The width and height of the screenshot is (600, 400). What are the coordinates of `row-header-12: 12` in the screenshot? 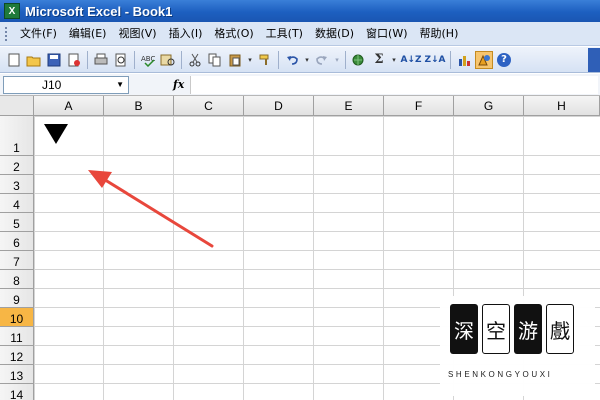 It's located at (17, 355).